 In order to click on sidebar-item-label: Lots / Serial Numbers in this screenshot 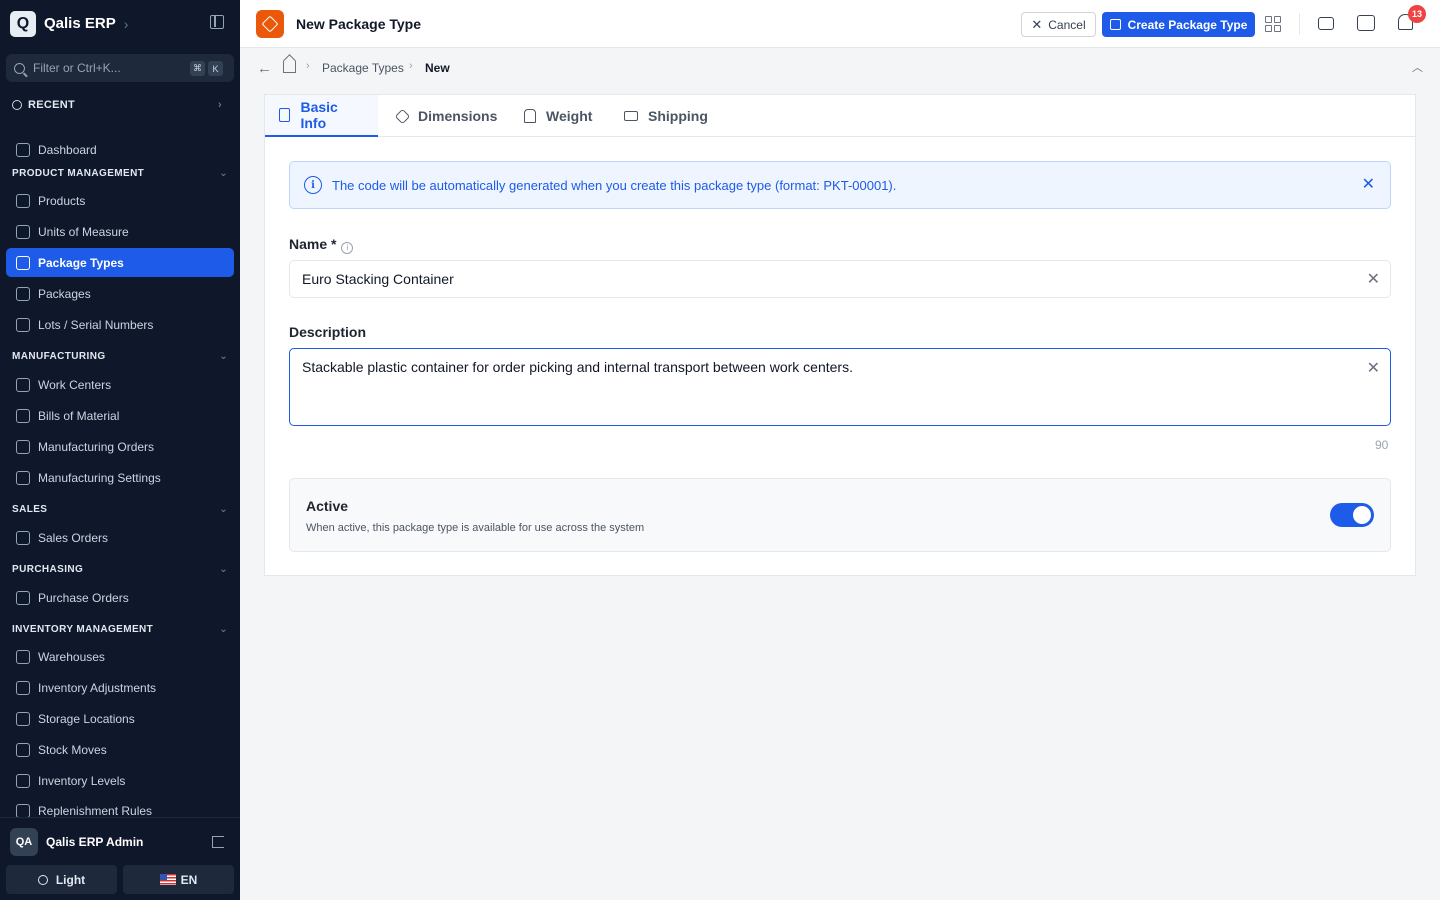, I will do `click(96, 324)`.